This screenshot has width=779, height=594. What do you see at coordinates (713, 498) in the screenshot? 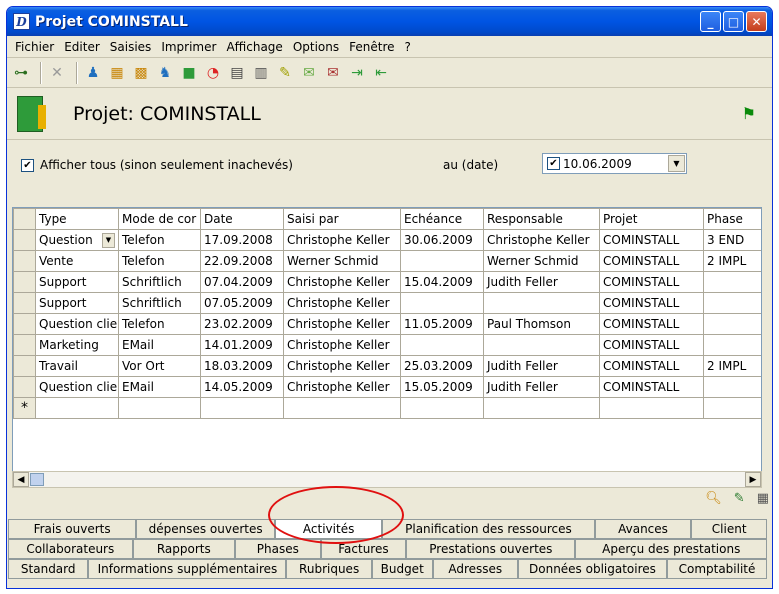
I see `search-icon: 🔍︎` at bounding box center [713, 498].